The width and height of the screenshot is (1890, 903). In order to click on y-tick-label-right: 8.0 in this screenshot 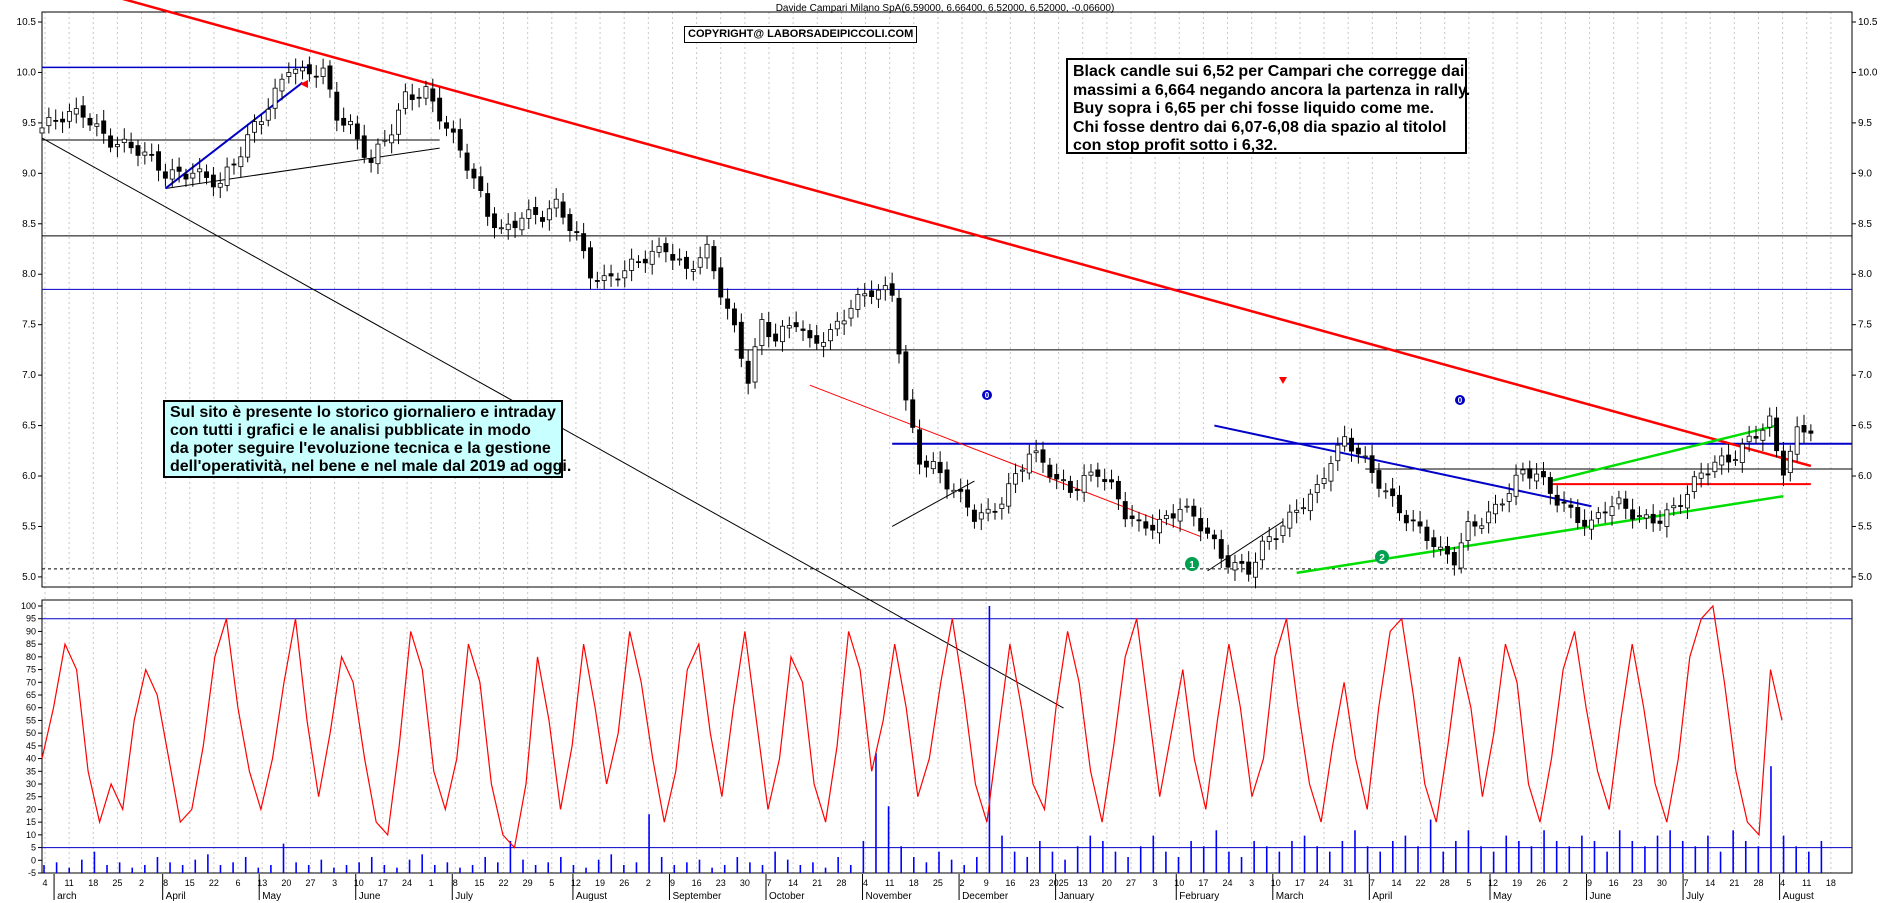, I will do `click(1865, 274)`.